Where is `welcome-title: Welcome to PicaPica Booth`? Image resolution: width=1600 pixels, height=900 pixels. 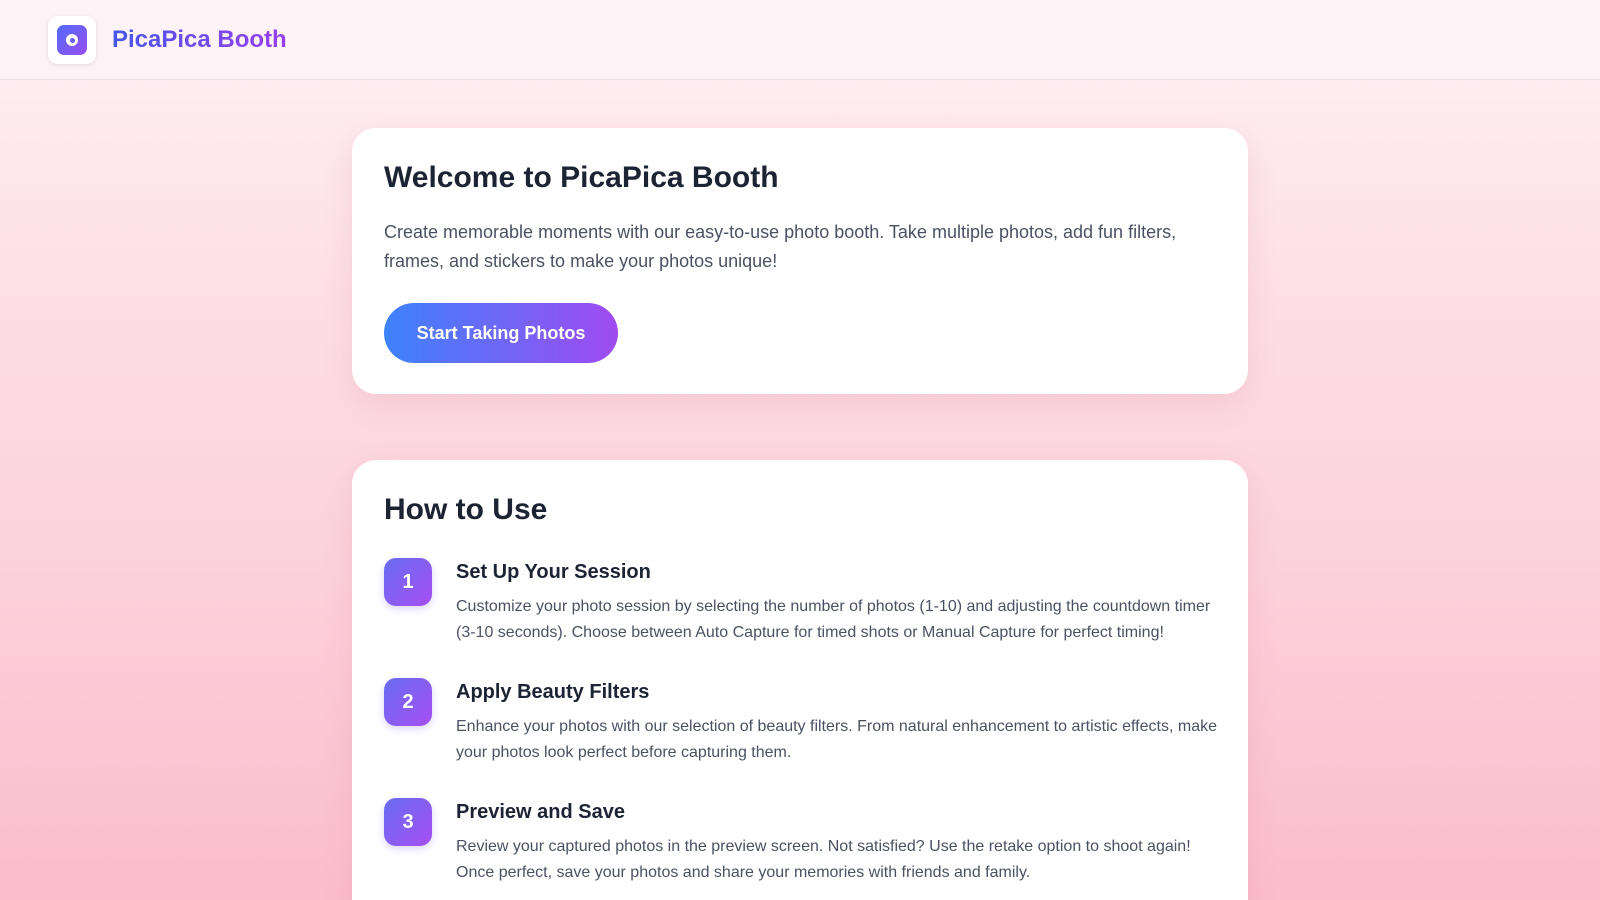 welcome-title: Welcome to PicaPica Booth is located at coordinates (581, 177).